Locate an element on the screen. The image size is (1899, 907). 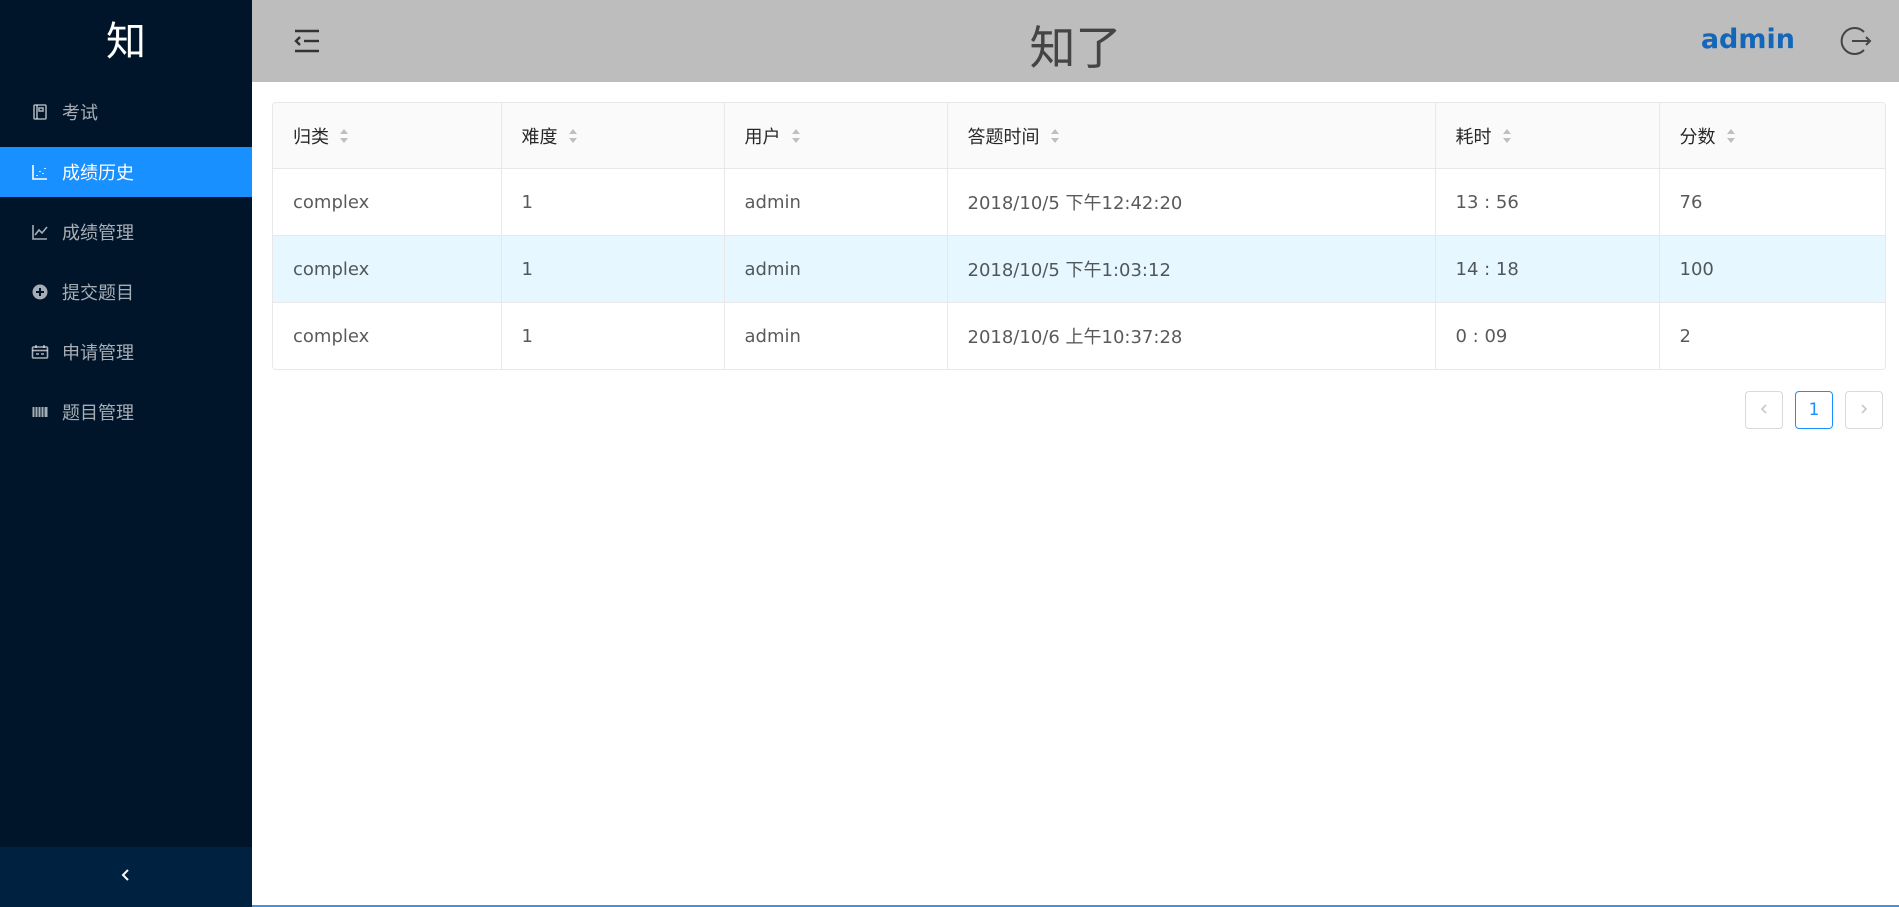
column-header-difficulty: 难度 is located at coordinates (613, 136).